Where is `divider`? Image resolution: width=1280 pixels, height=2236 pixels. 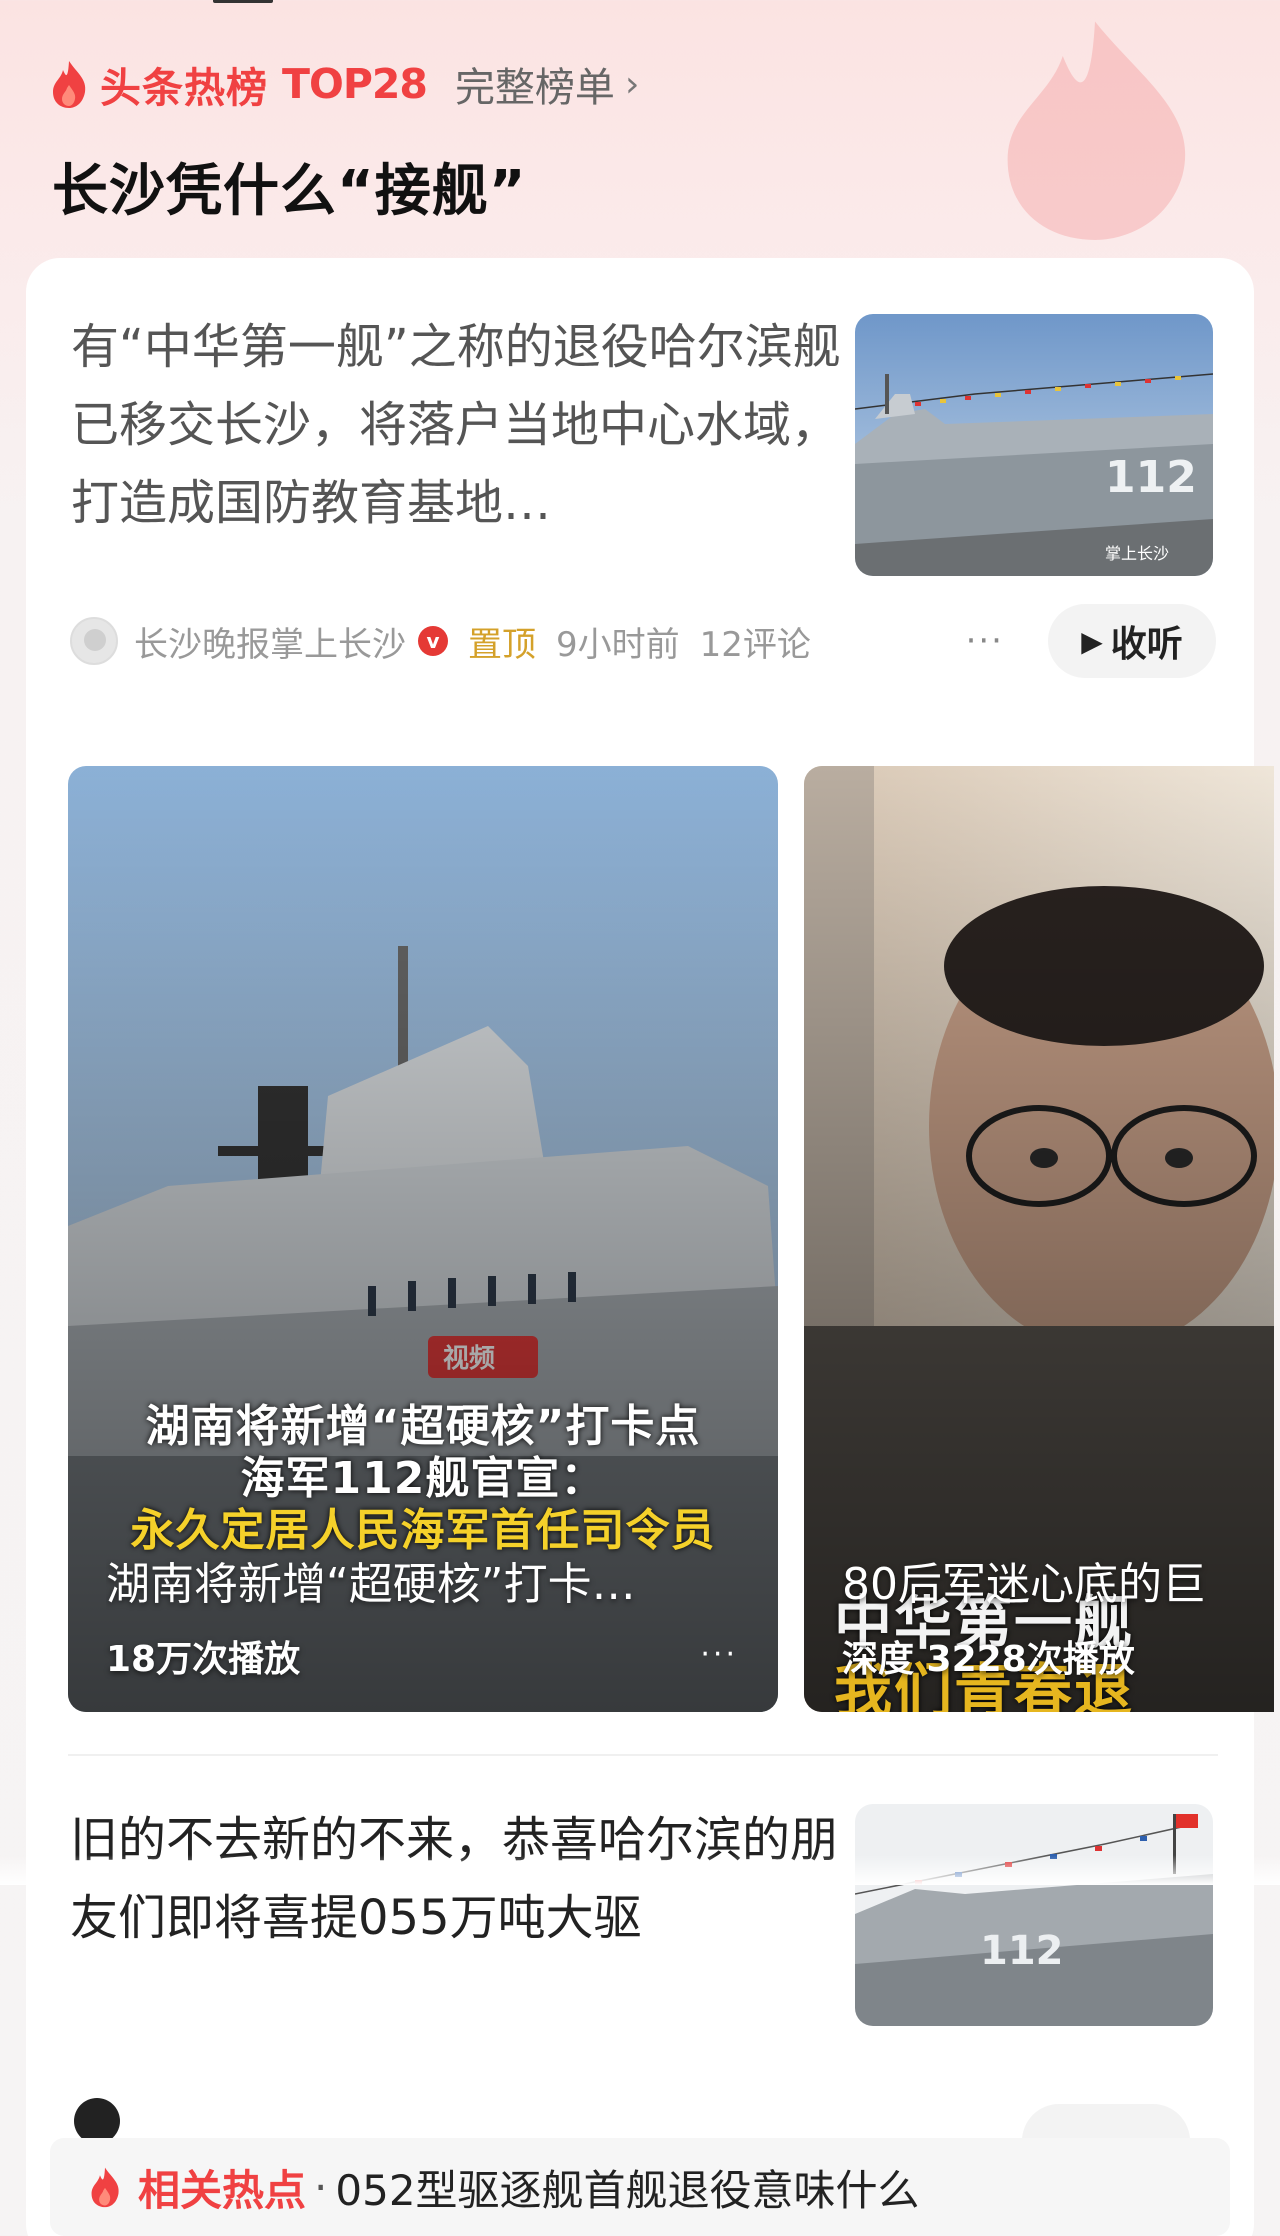 divider is located at coordinates (643, 1755).